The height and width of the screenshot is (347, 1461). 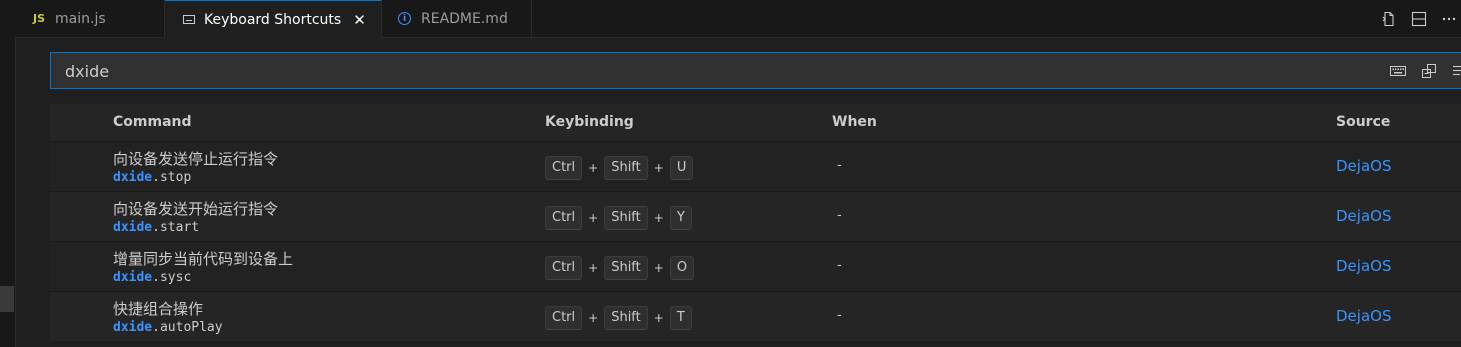 I want to click on clear-search-icon, so click(x=1456, y=71).